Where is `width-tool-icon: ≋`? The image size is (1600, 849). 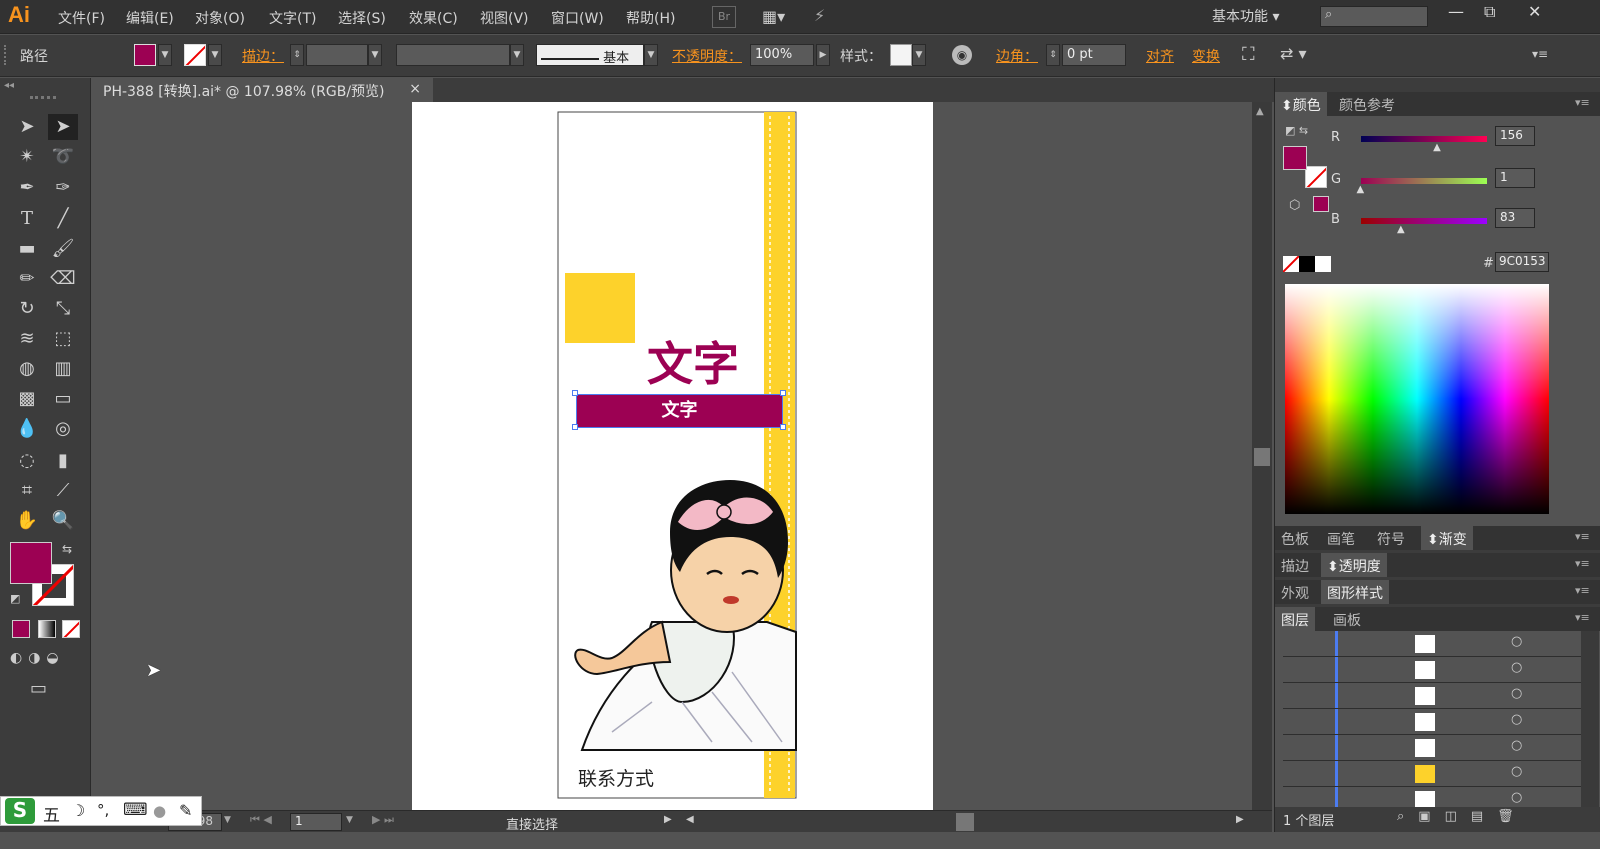 width-tool-icon: ≋ is located at coordinates (27, 339).